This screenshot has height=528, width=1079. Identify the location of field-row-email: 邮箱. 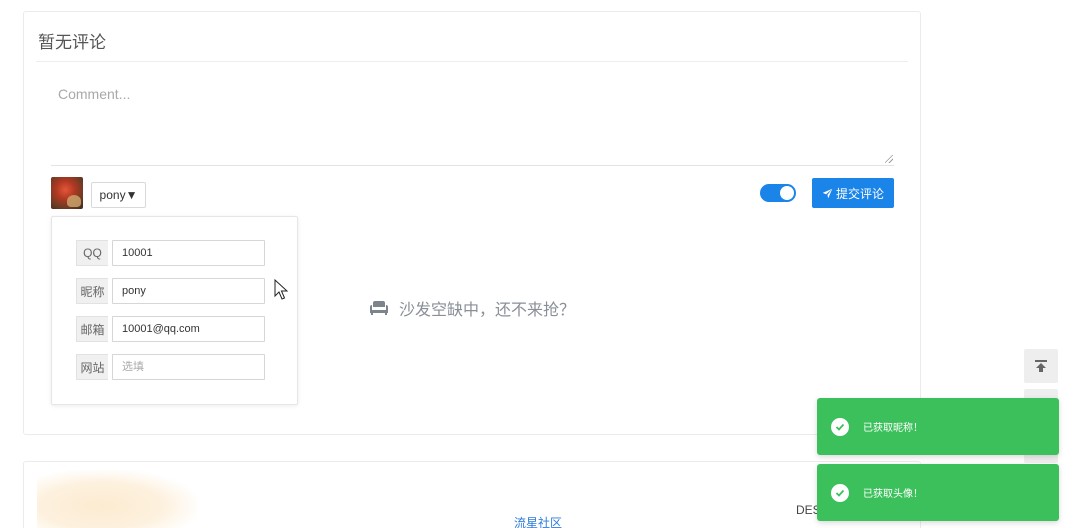
(170, 329).